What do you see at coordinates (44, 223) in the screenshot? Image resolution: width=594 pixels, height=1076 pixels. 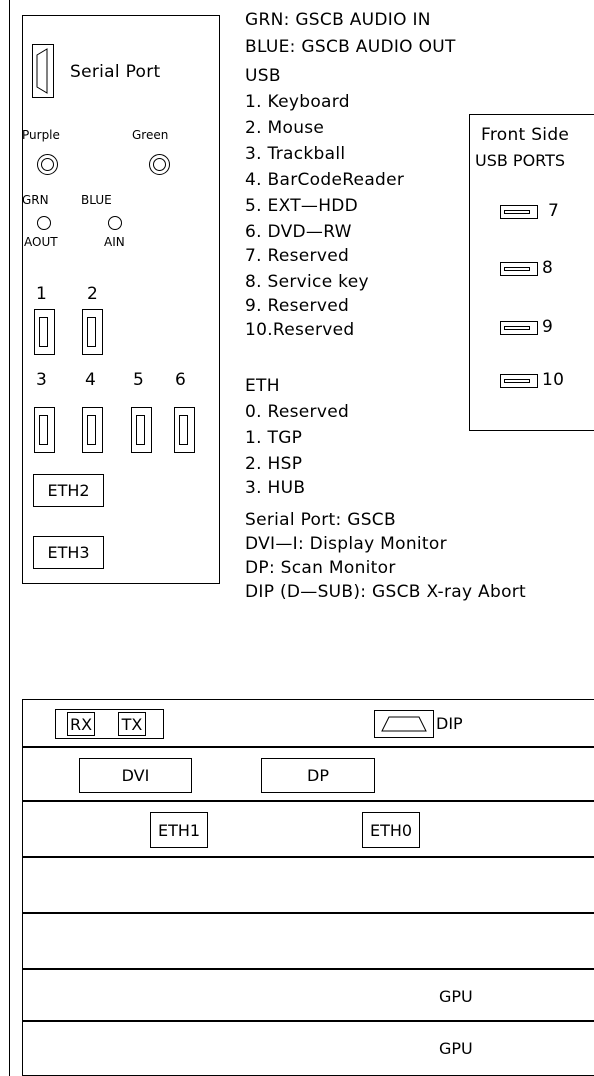 I see `aout-jack-icon` at bounding box center [44, 223].